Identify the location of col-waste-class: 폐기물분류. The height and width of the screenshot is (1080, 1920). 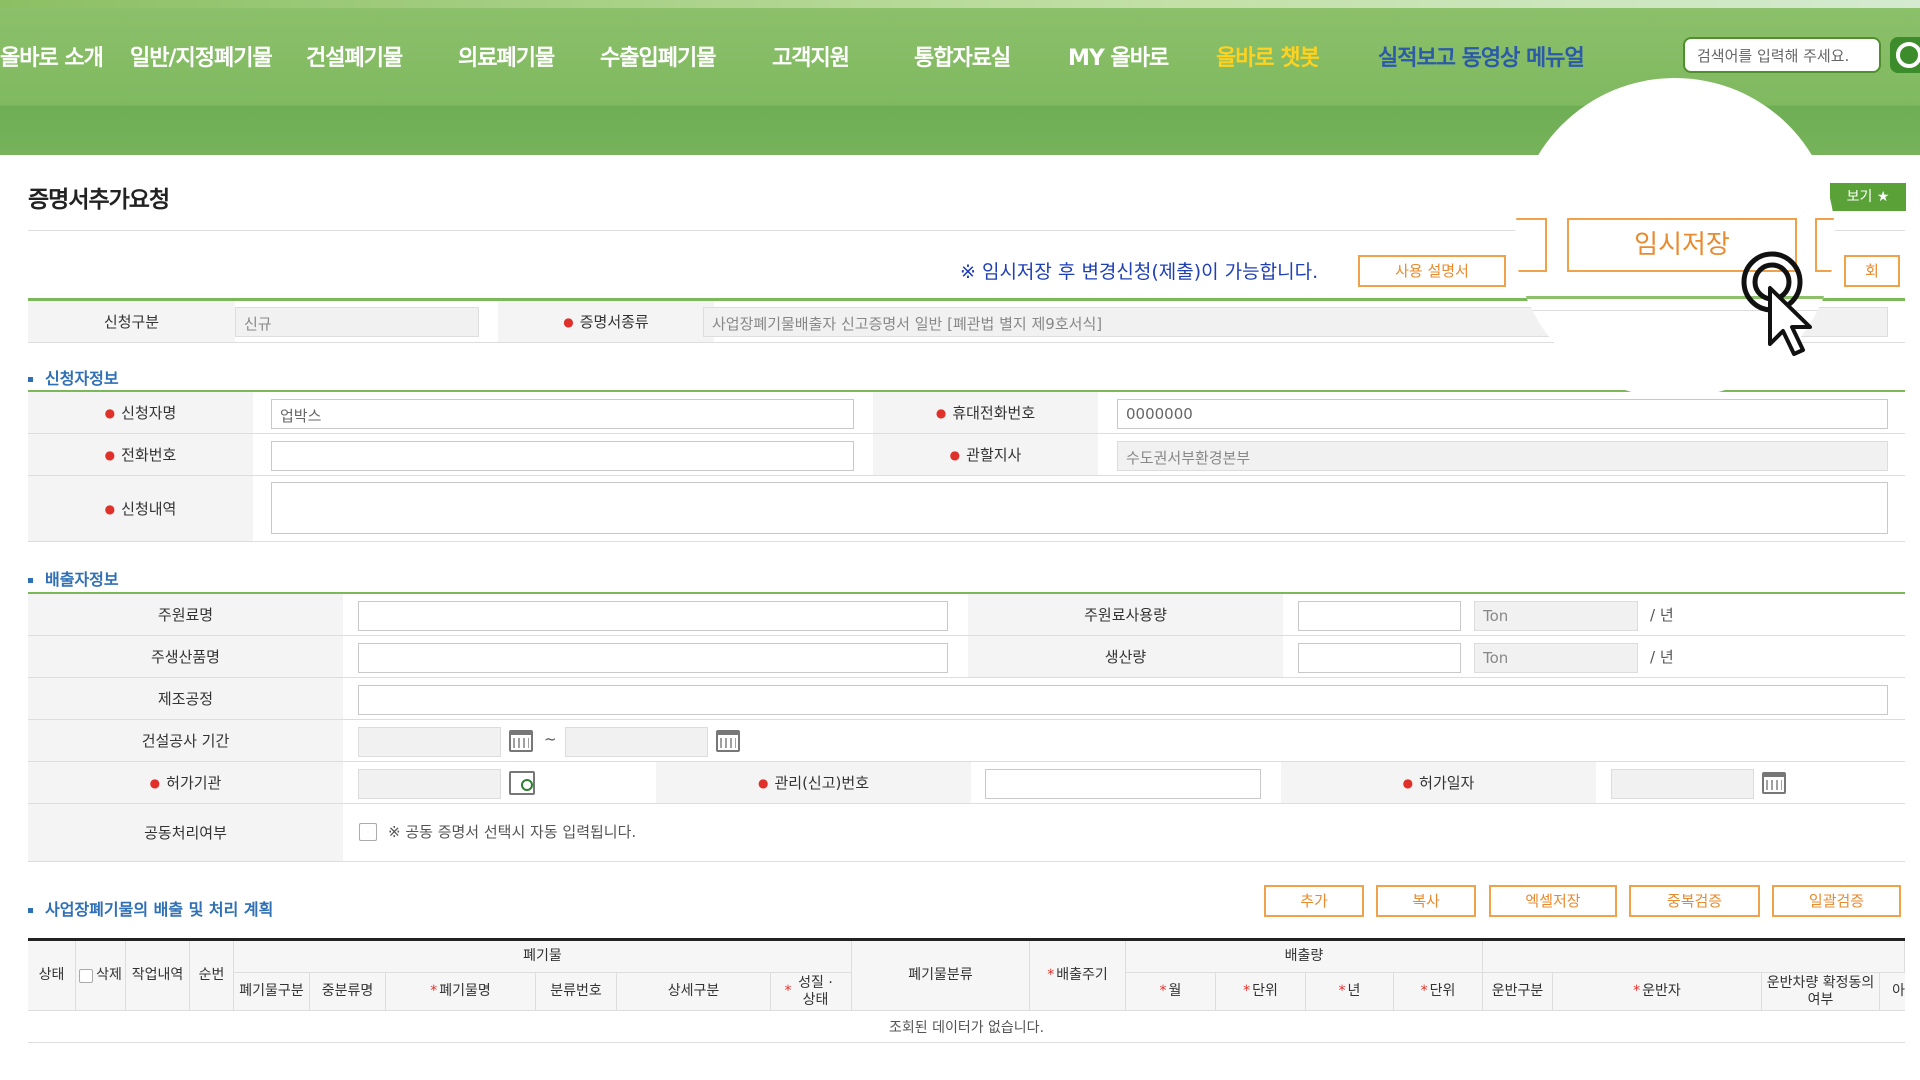
(941, 976).